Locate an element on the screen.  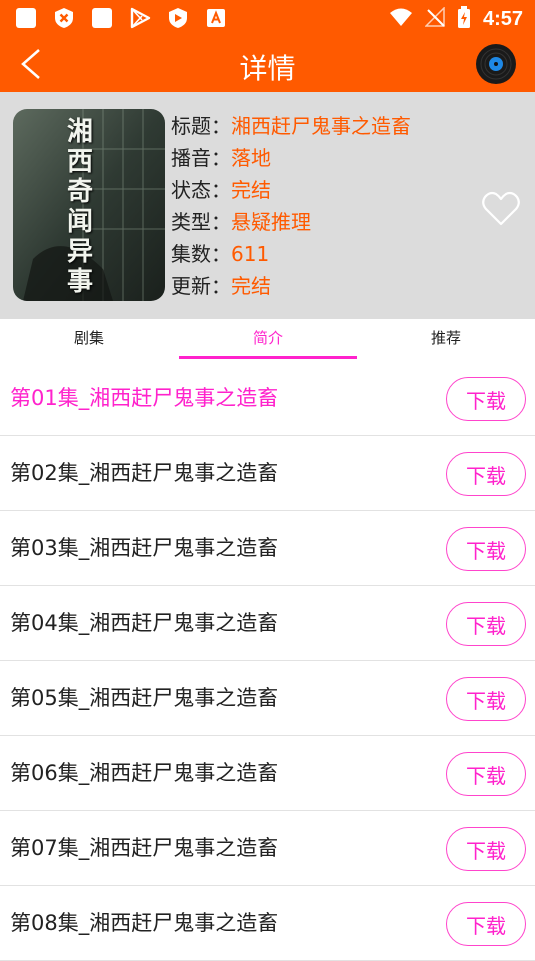
list-item: 第08集_湘西赶尸鬼事之造畜 下载 is located at coordinates (267, 923).